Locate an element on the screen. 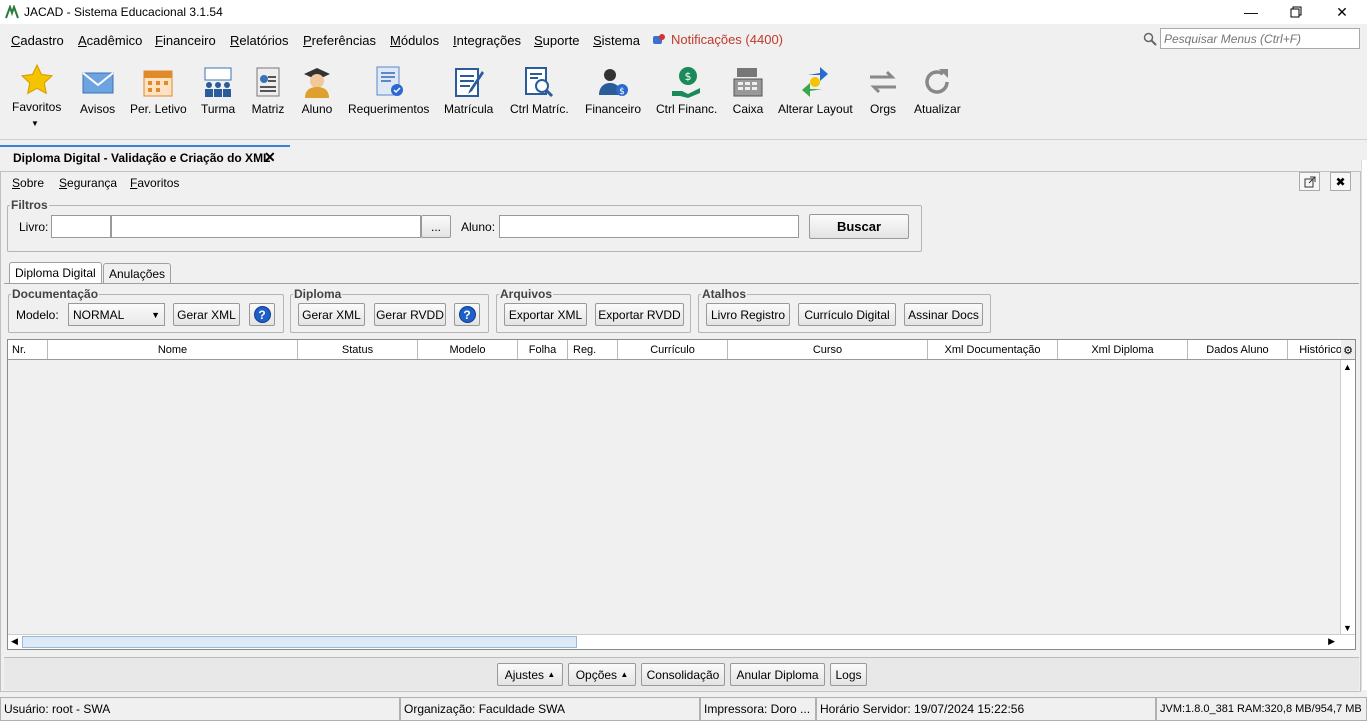  livro-name-input is located at coordinates (266, 226).